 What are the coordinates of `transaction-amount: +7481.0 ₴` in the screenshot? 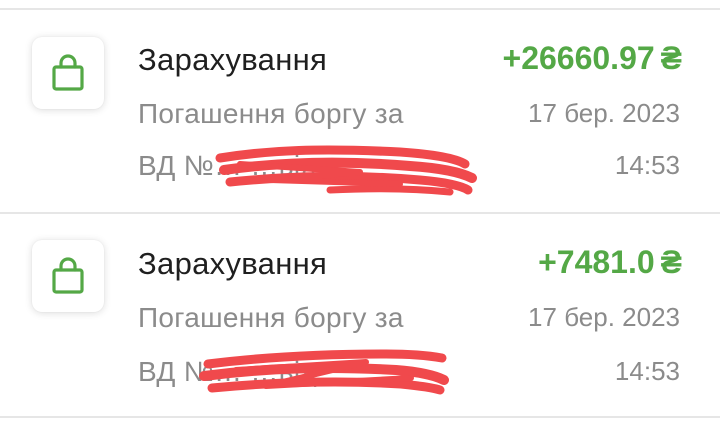 It's located at (610, 262).